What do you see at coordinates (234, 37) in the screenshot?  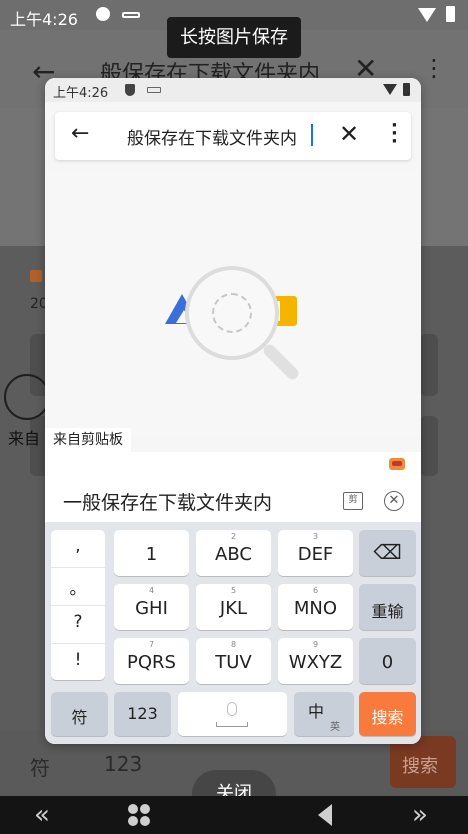 I see `save-hint-tooltip: 长按图片保存` at bounding box center [234, 37].